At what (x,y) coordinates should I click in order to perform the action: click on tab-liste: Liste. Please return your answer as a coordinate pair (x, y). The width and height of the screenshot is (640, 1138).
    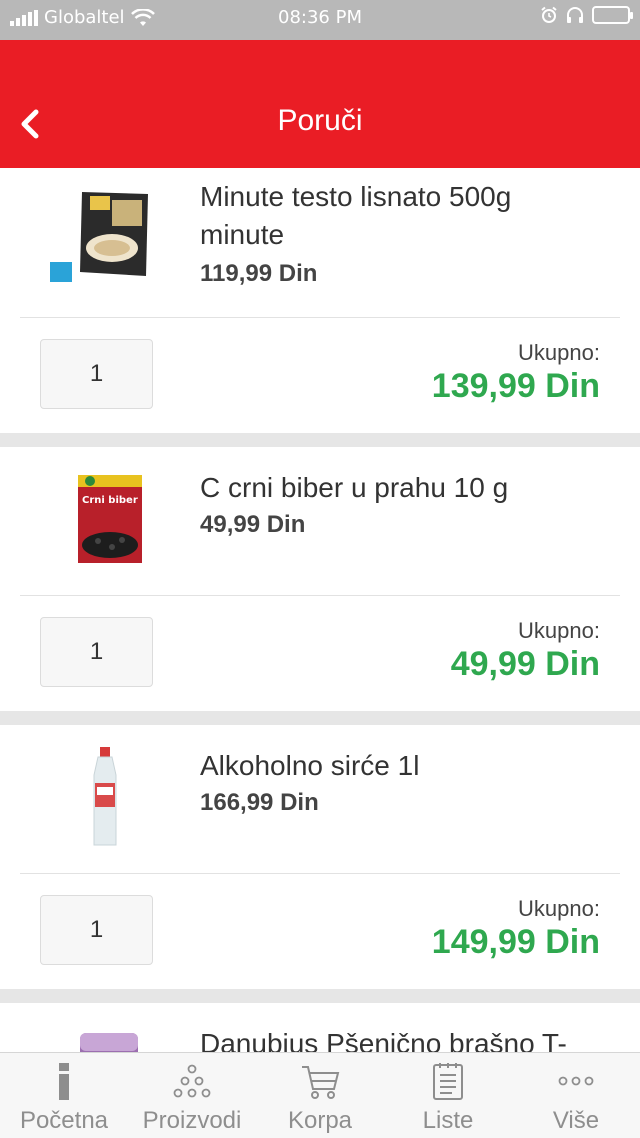
    Looking at the image, I should click on (448, 1095).